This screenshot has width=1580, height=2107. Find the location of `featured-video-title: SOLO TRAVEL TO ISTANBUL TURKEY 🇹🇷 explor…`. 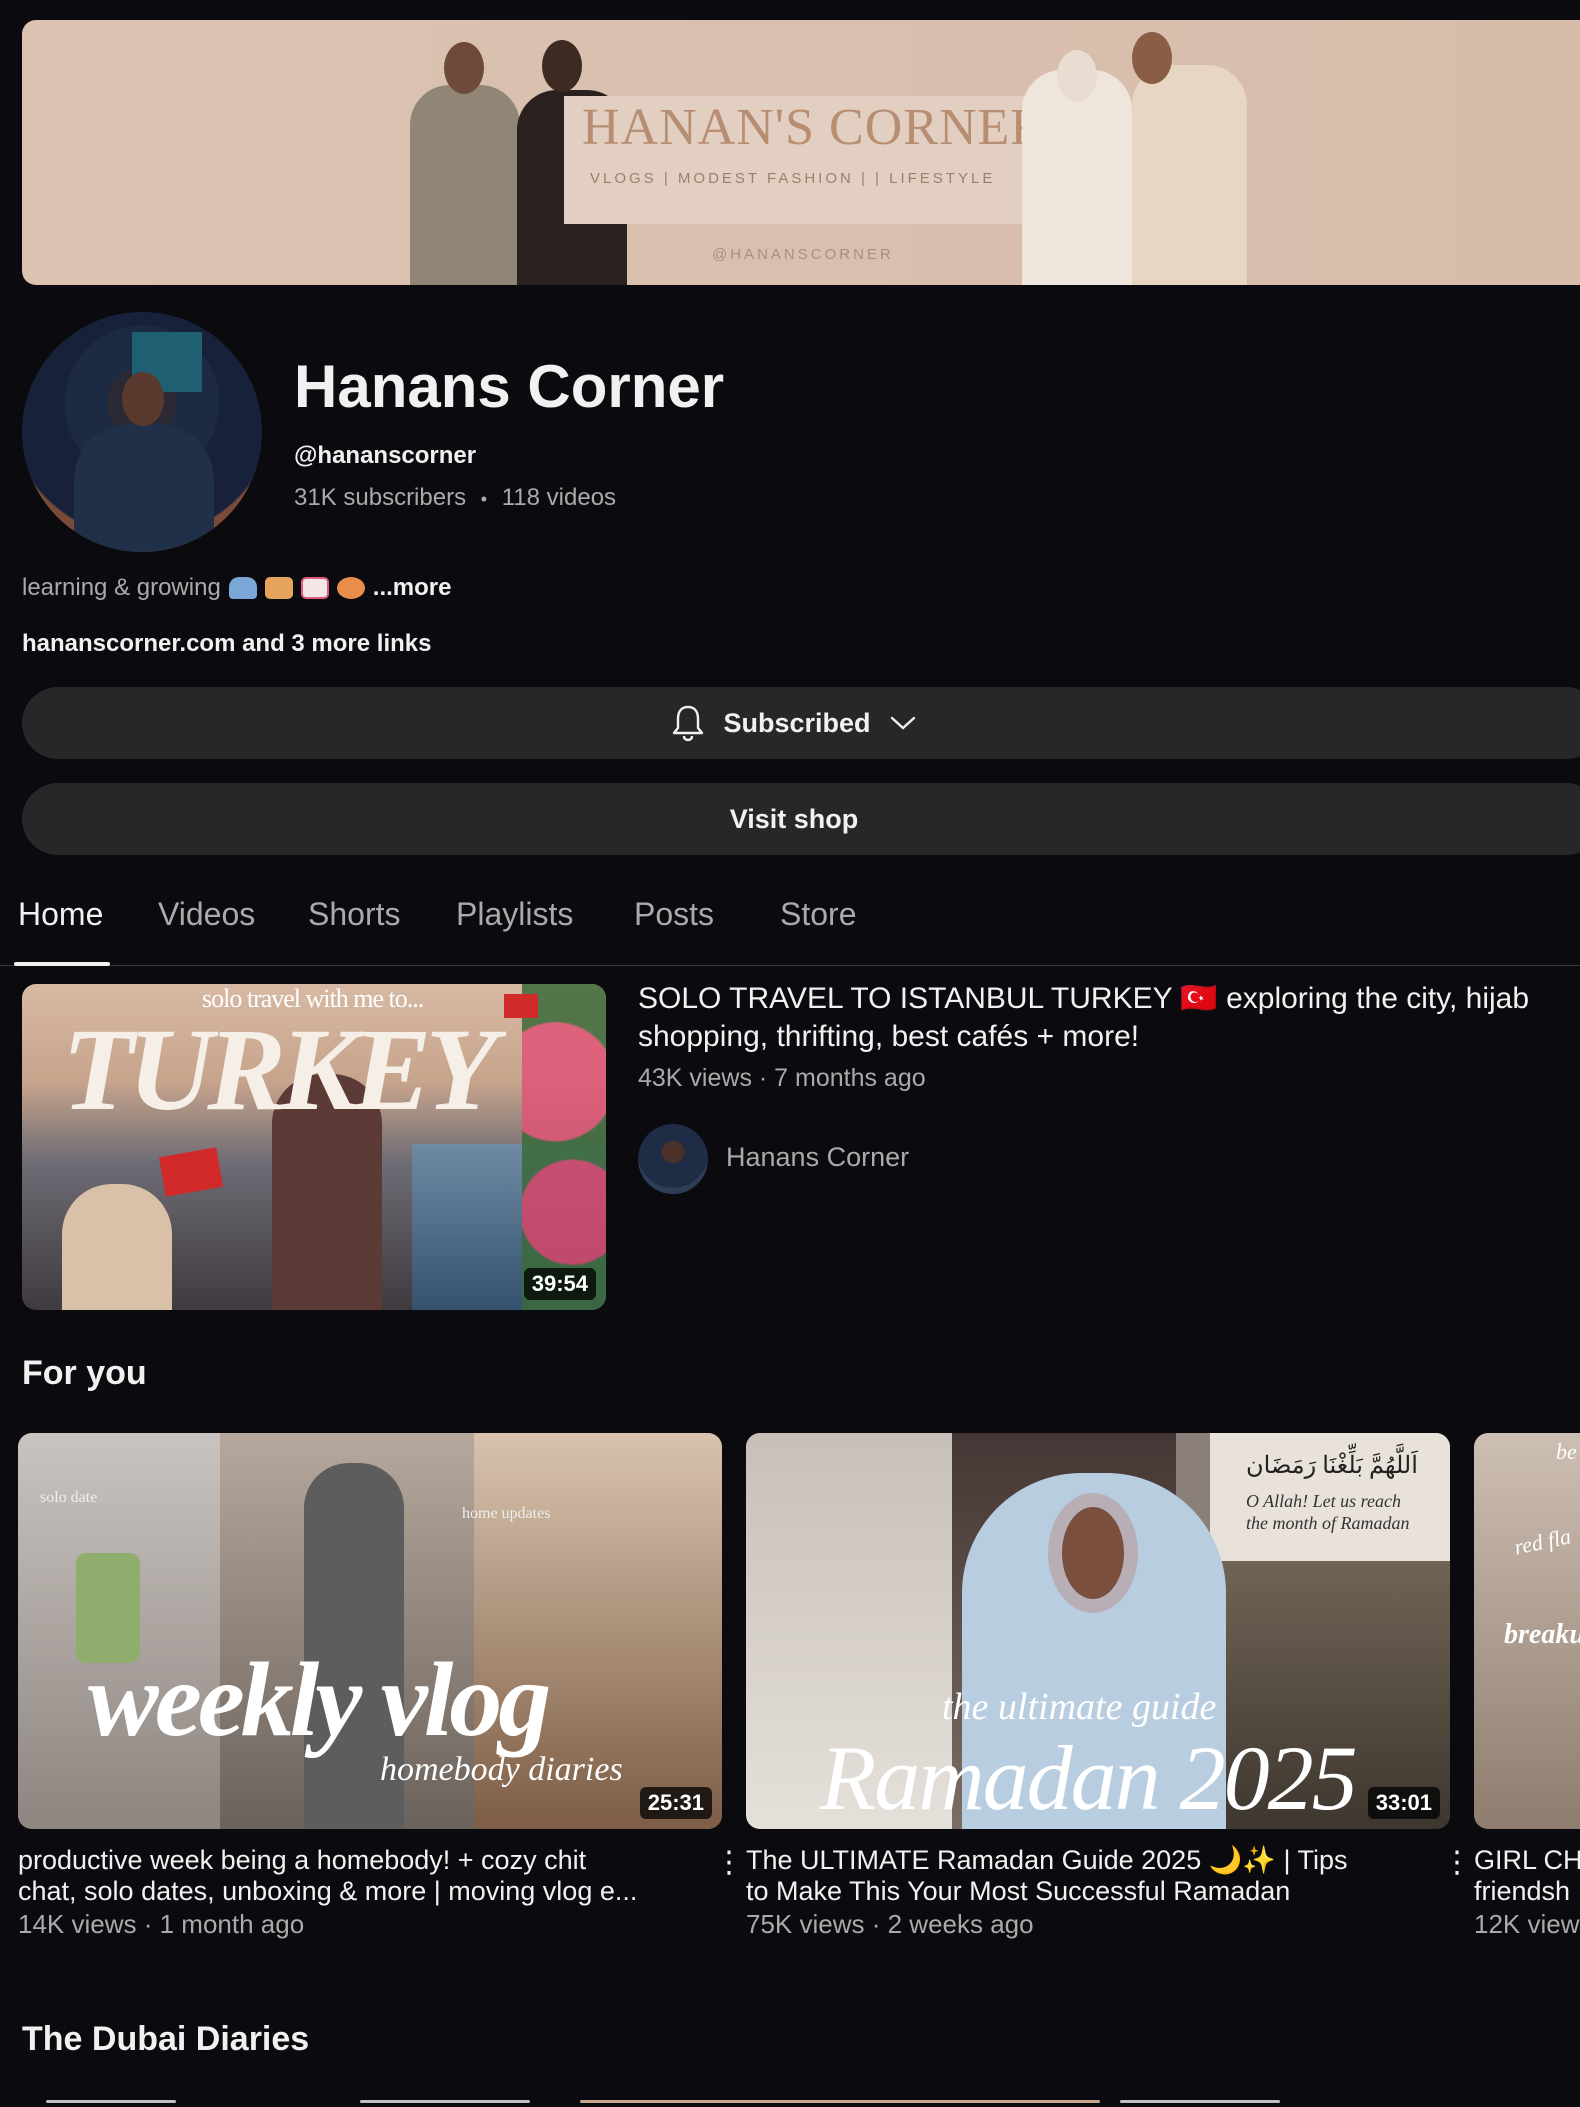

featured-video-title: SOLO TRAVEL TO ISTANBUL TURKEY 🇹🇷 explor… is located at coordinates (1108, 1018).